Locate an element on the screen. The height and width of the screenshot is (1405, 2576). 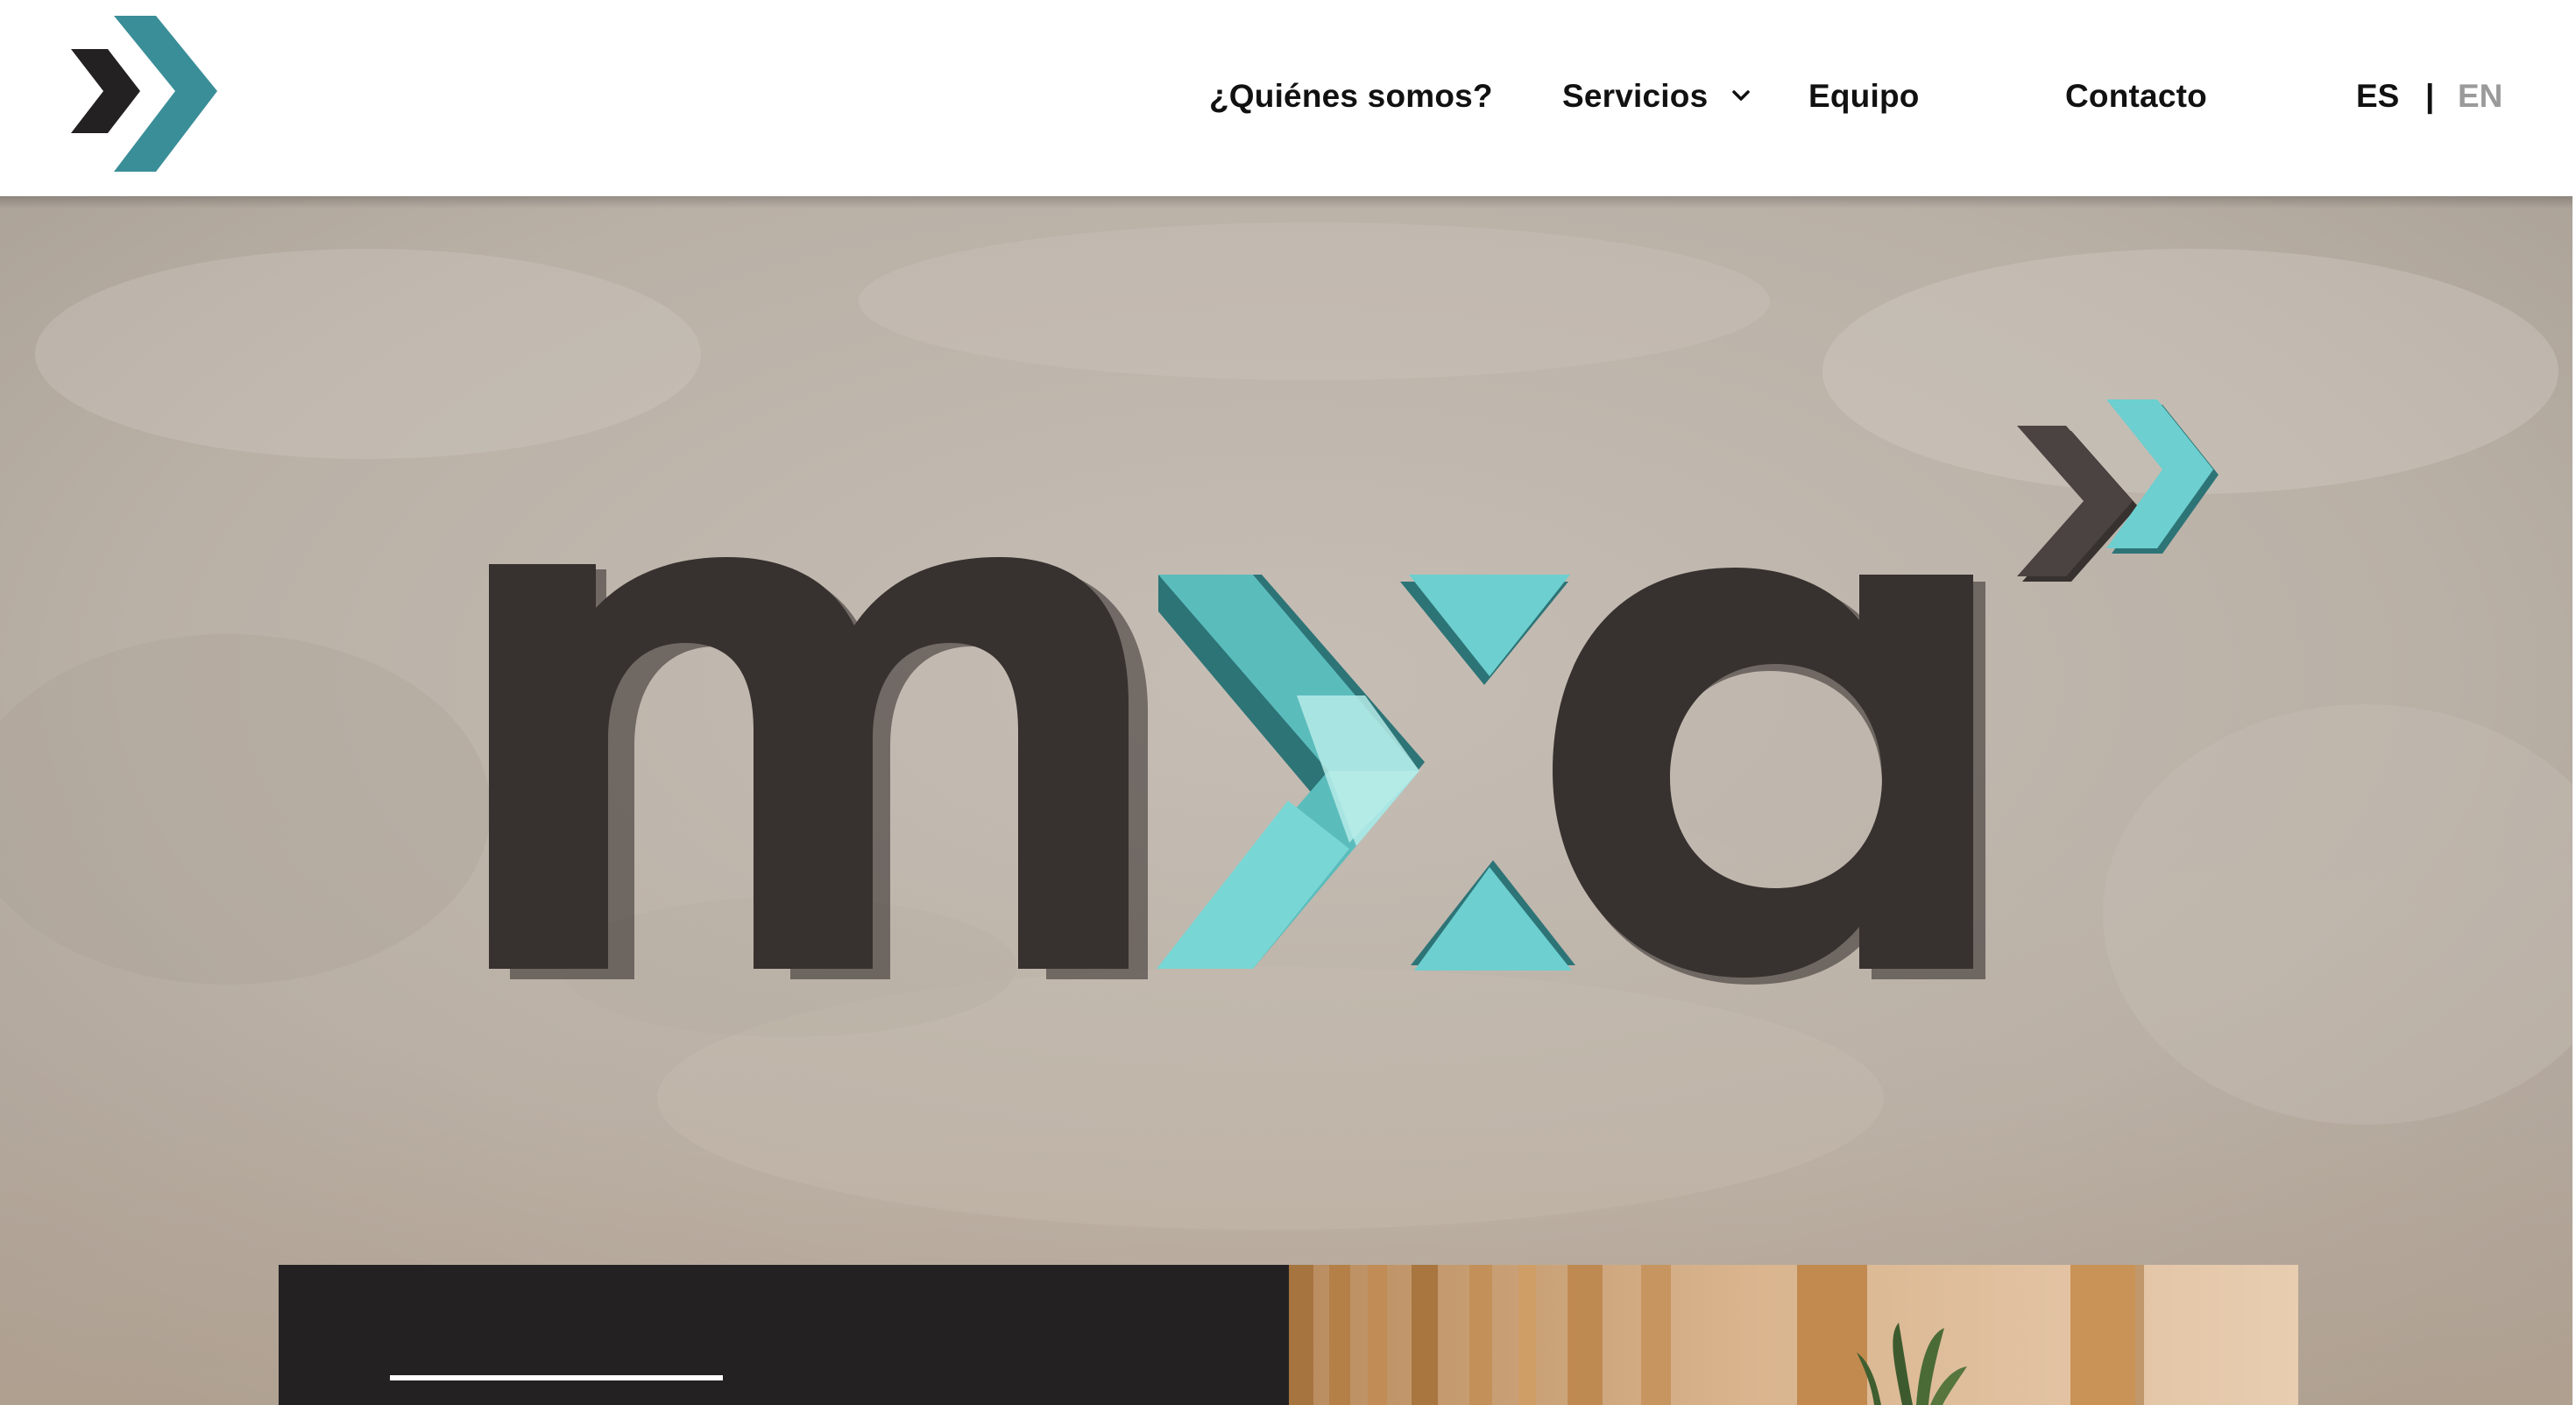
about-card is located at coordinates (784, 1335).